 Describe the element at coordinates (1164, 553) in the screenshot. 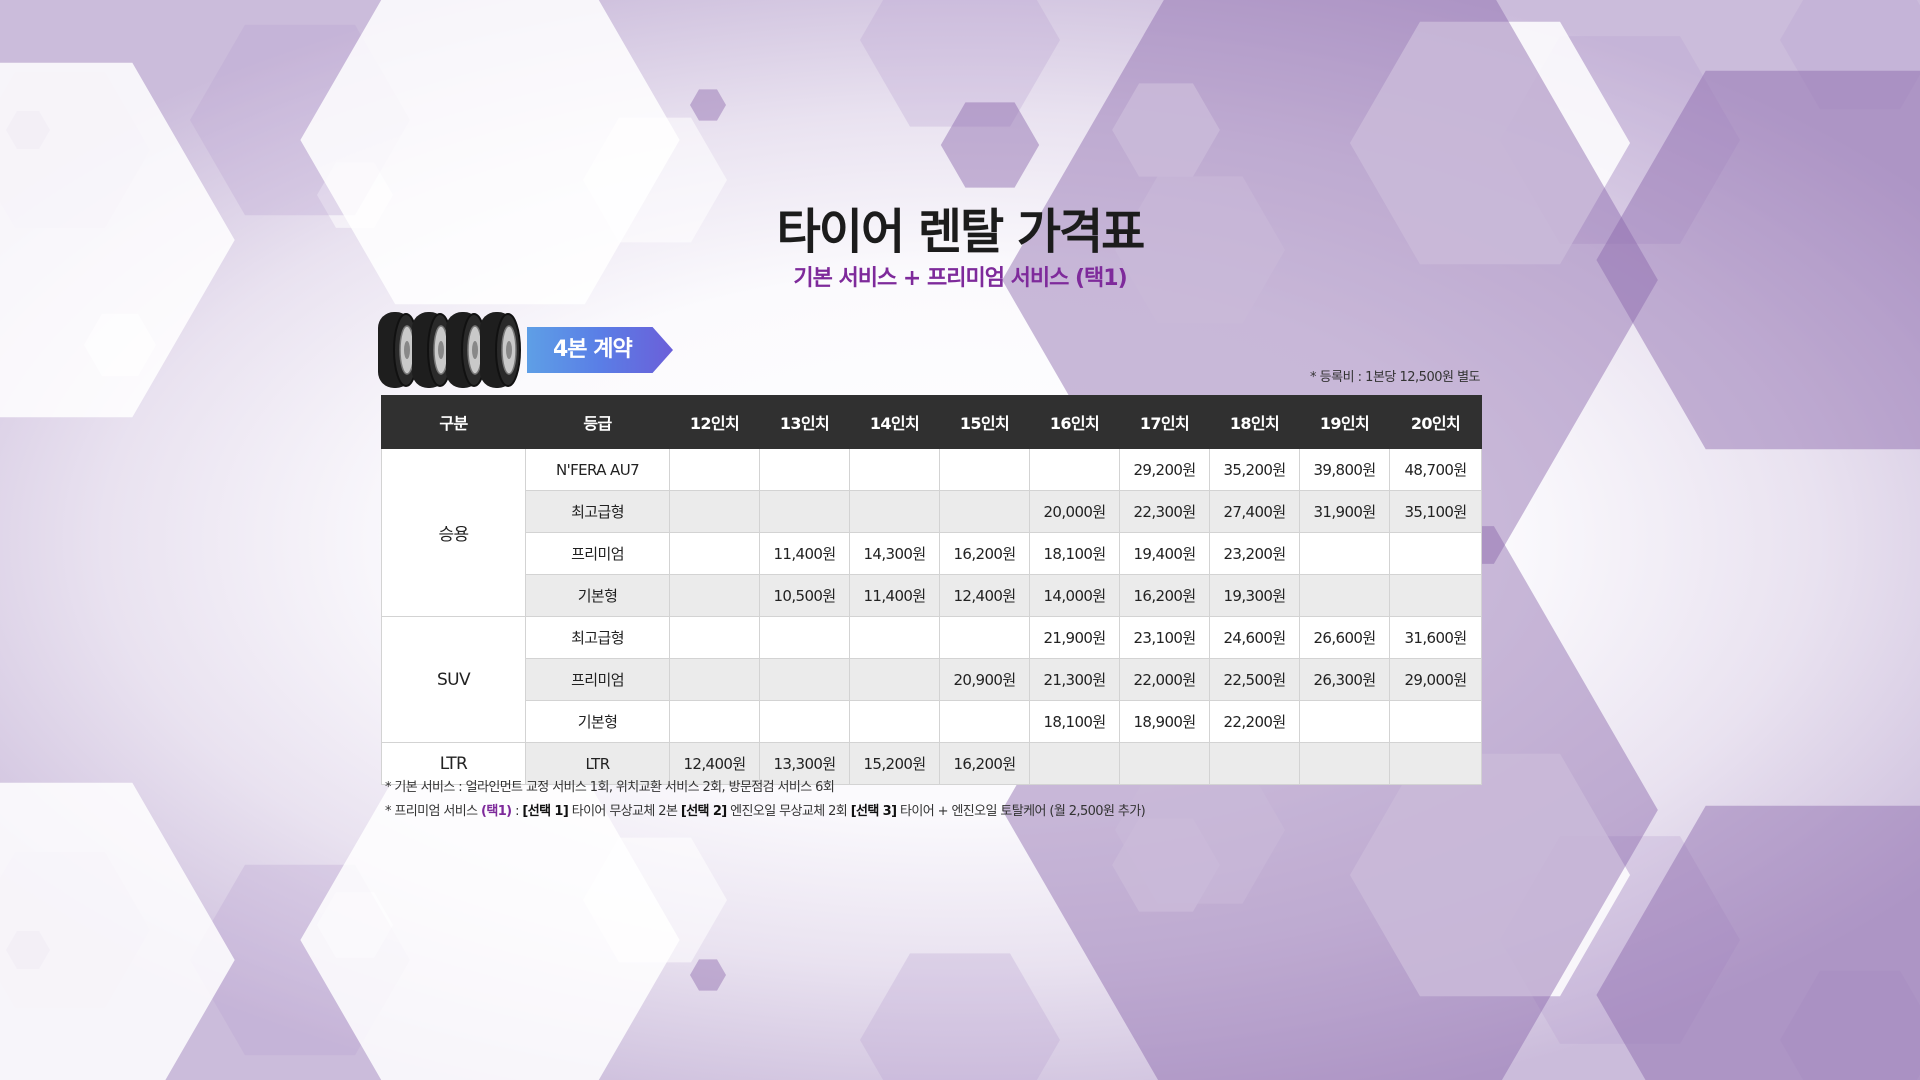

I see `price-cell: 19,400원` at that location.